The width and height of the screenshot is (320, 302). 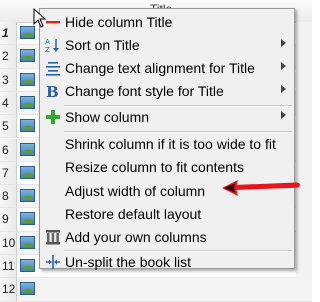 What do you see at coordinates (8, 149) in the screenshot?
I see `row-number: 6` at bounding box center [8, 149].